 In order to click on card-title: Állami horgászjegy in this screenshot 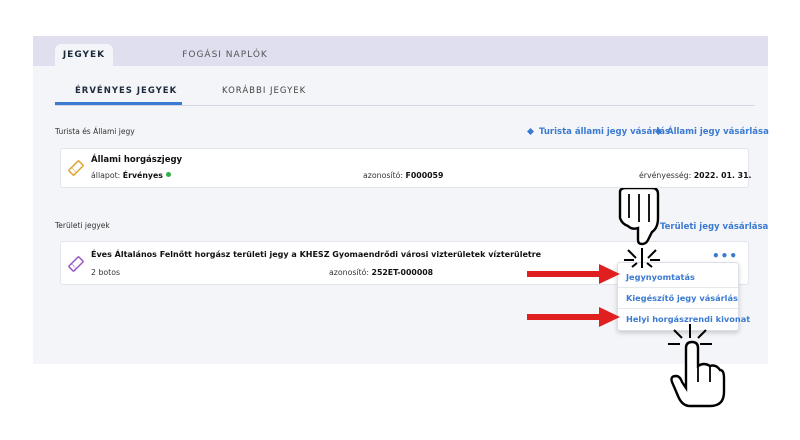, I will do `click(137, 160)`.